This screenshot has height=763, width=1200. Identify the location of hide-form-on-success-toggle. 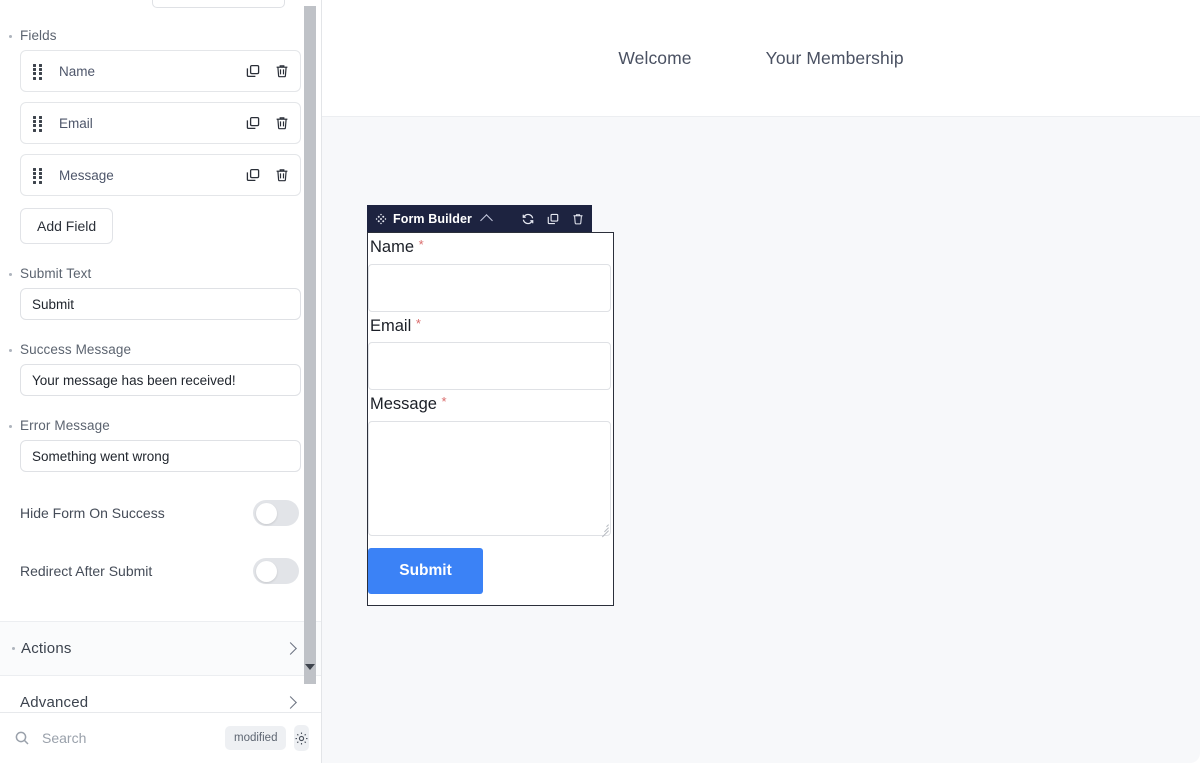
(276, 513).